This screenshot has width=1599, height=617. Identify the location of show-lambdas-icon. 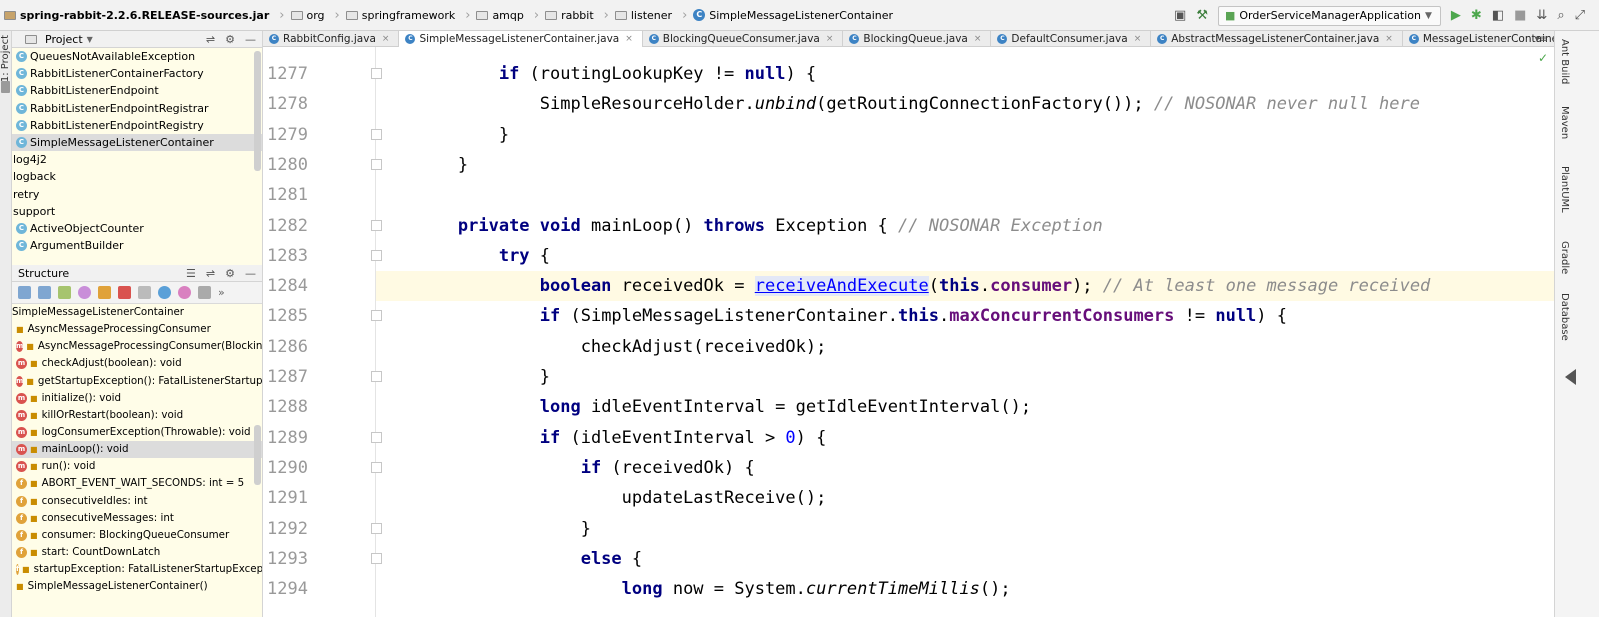
(164, 292).